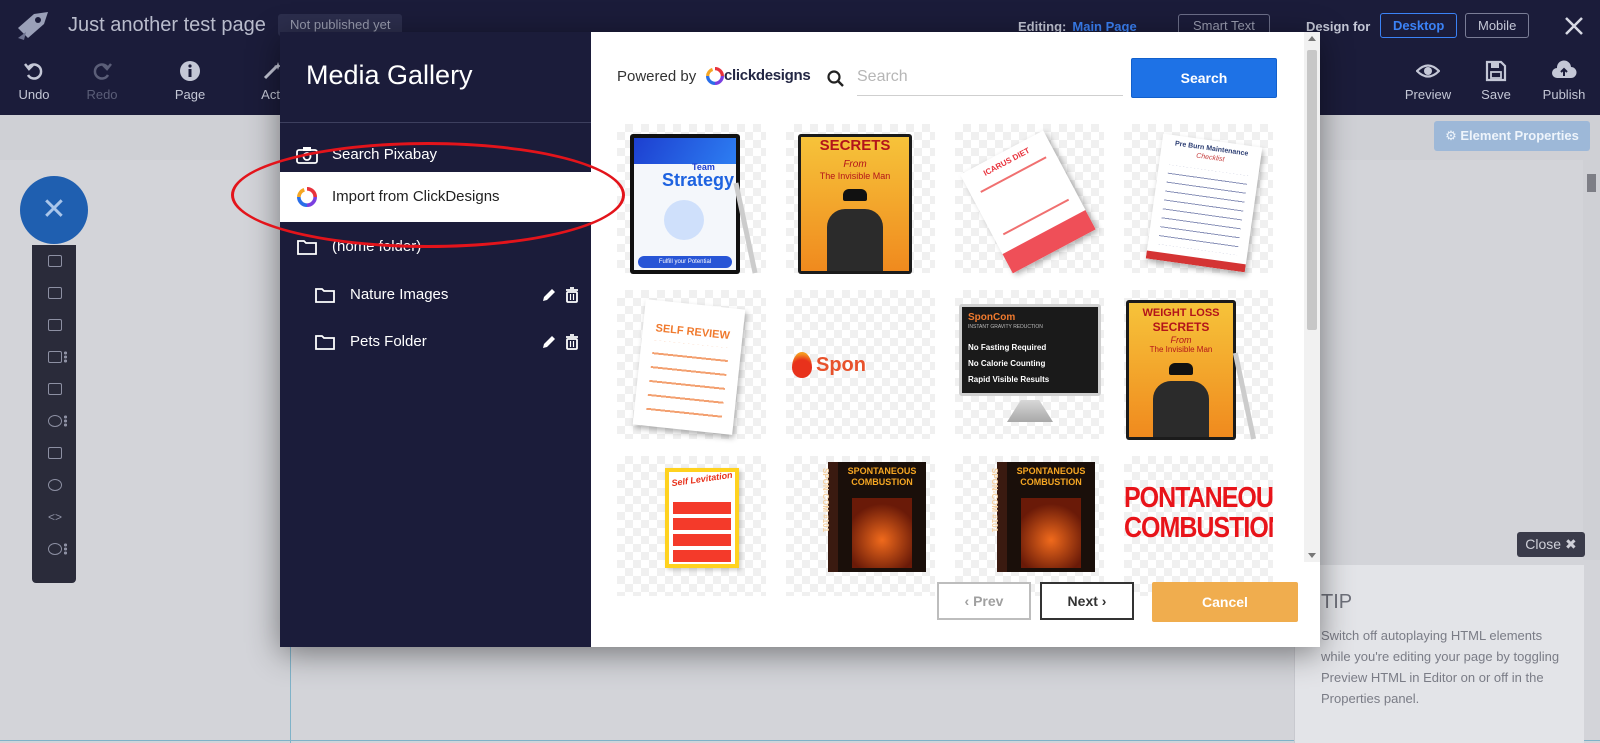  I want to click on canvas-scrollbar, so click(1591, 360).